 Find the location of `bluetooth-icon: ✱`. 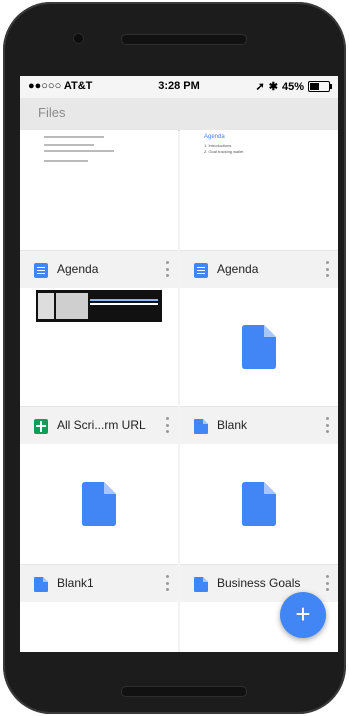

bluetooth-icon: ✱ is located at coordinates (273, 87).